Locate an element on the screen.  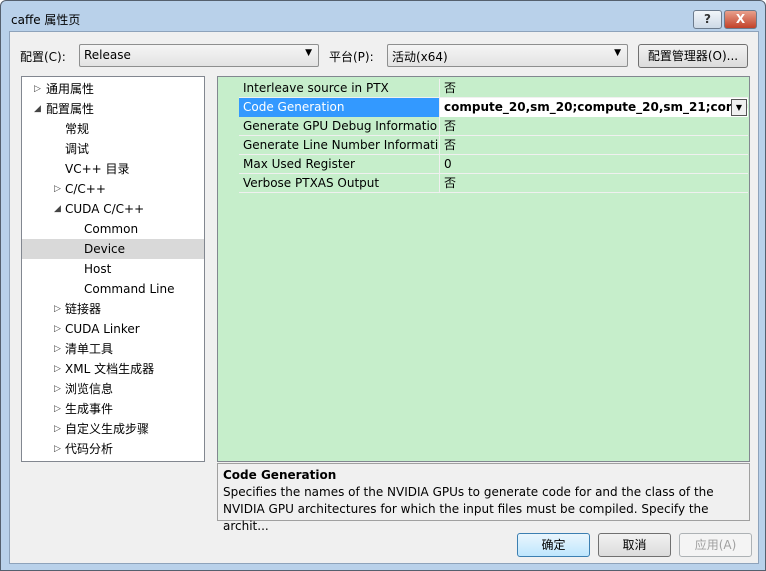
tree-item: ▷ 通用属性 is located at coordinates (113, 89).